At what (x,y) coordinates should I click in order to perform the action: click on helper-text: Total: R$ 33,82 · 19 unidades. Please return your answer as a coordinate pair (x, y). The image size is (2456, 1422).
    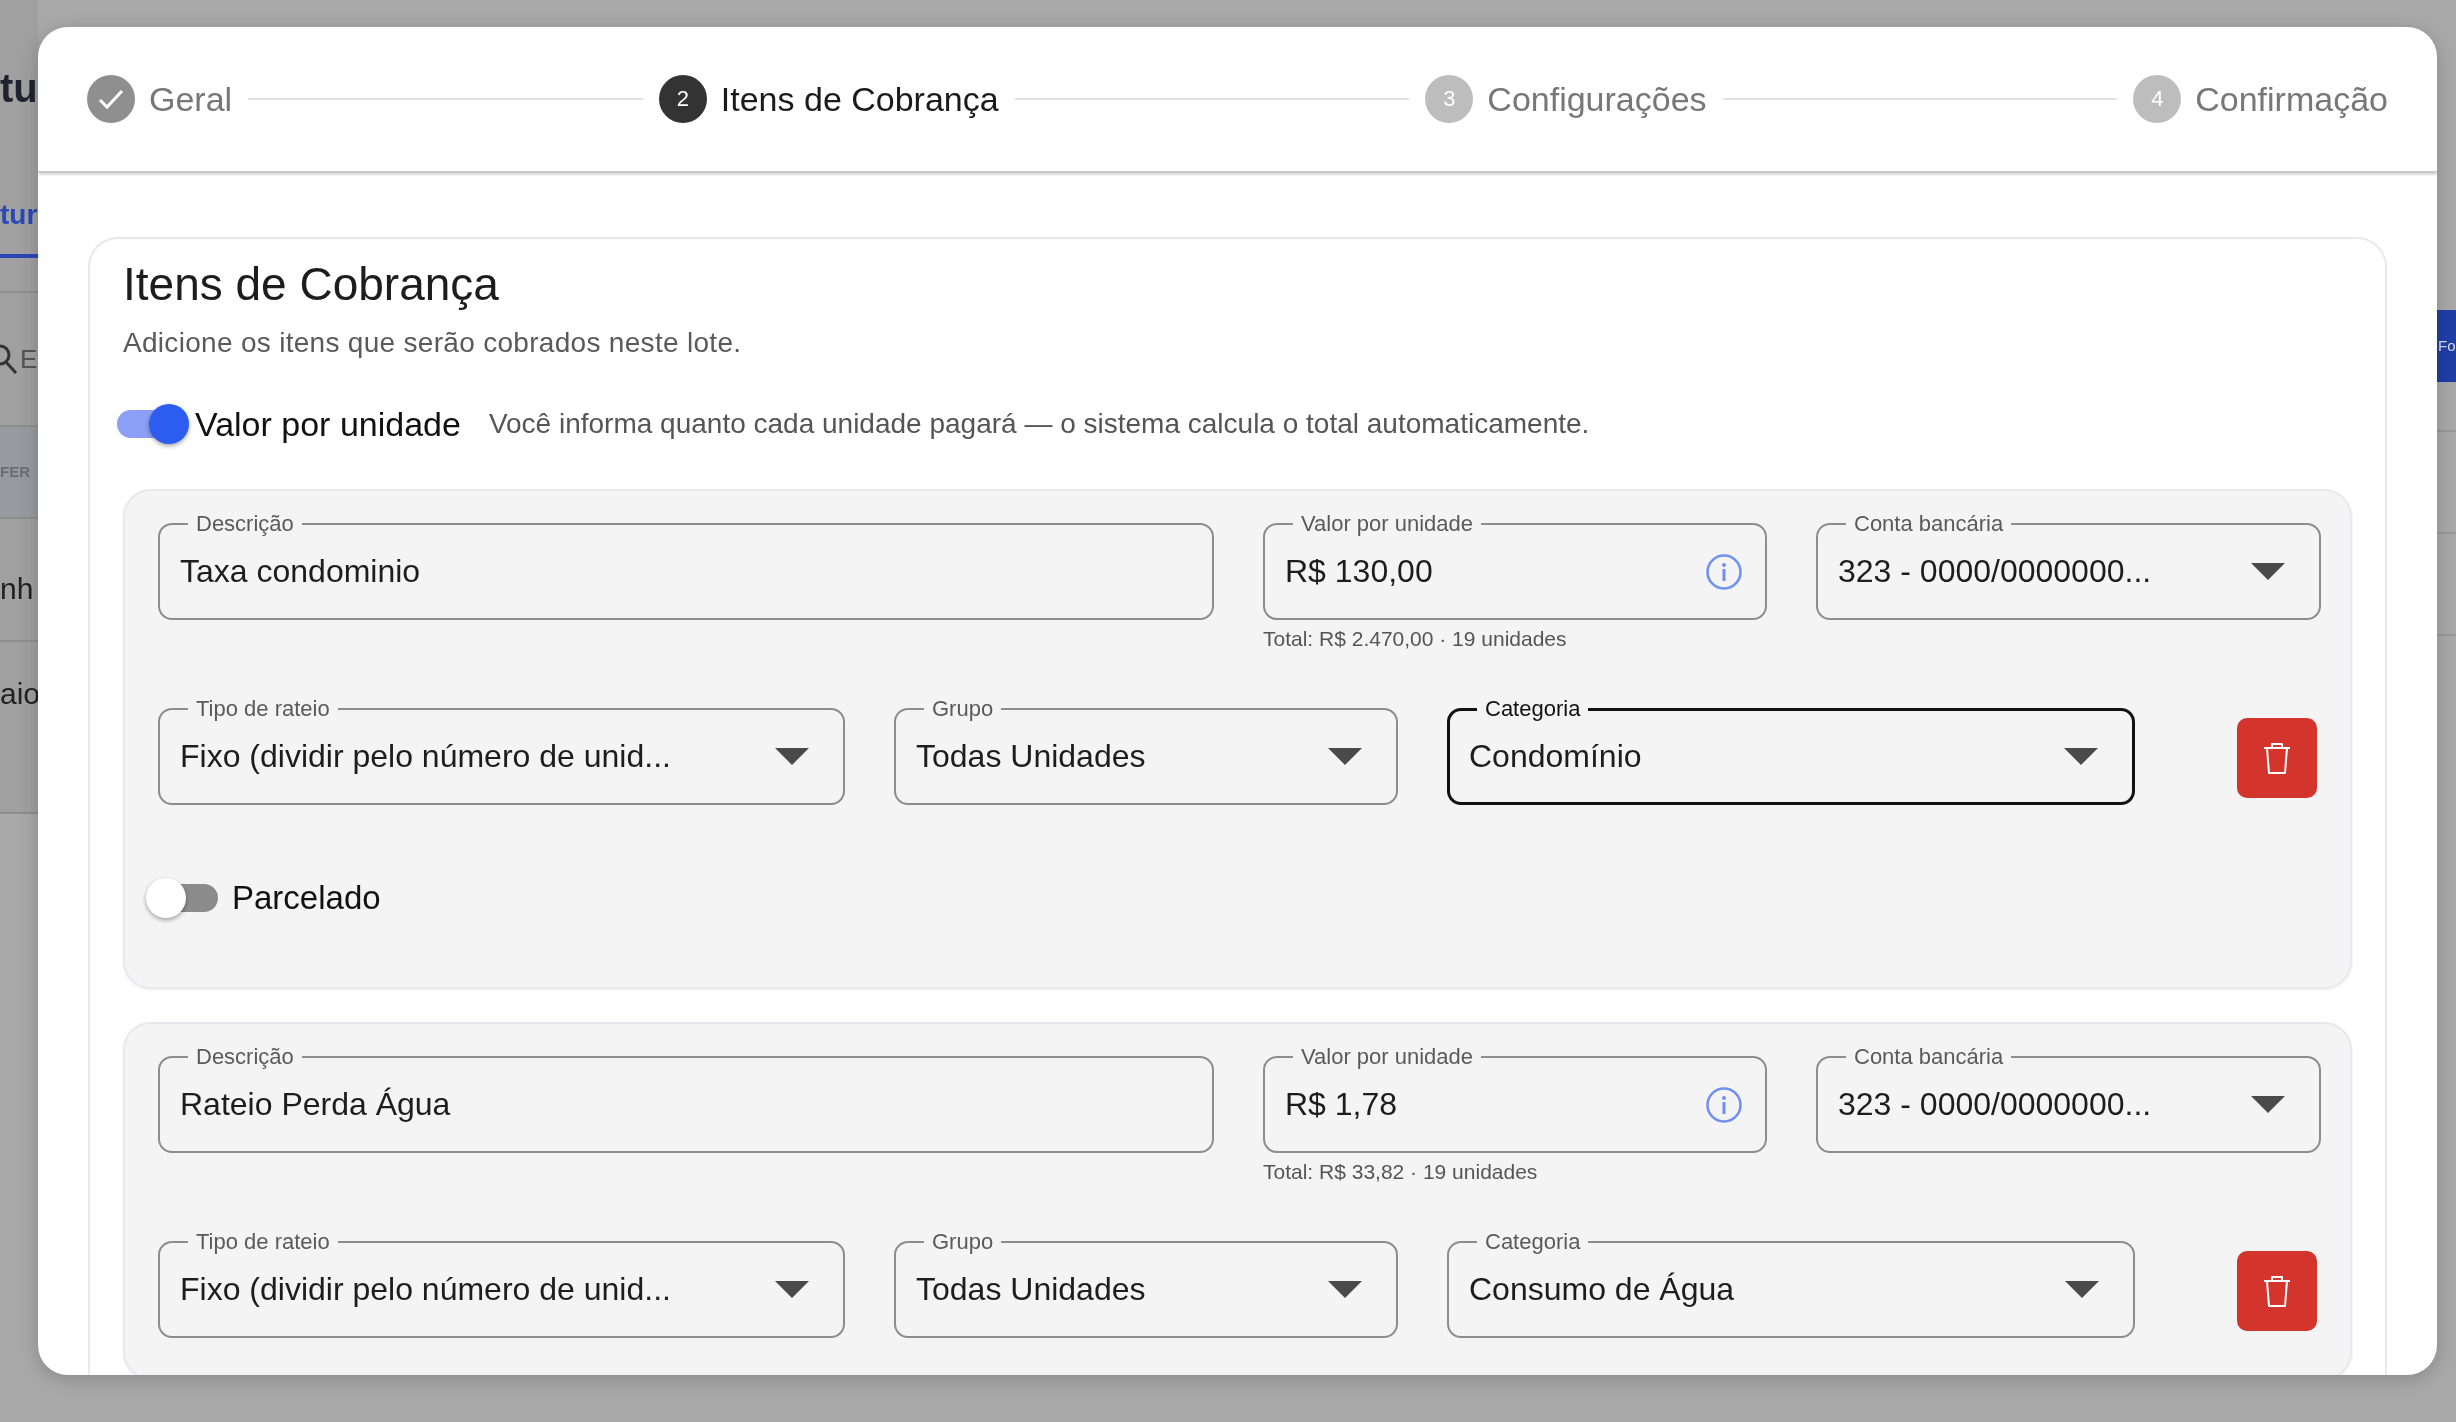
    Looking at the image, I should click on (1400, 1172).